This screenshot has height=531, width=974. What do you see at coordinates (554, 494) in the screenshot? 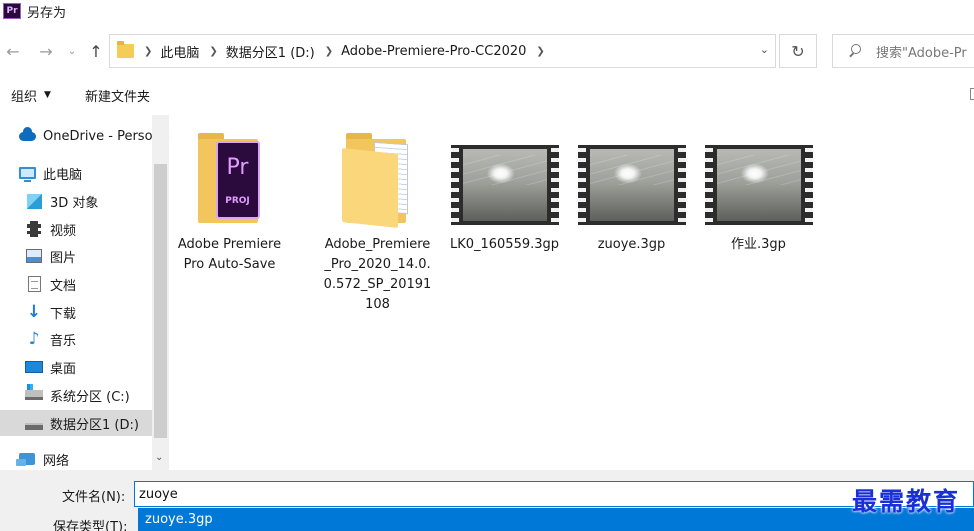
I see `filename-input` at bounding box center [554, 494].